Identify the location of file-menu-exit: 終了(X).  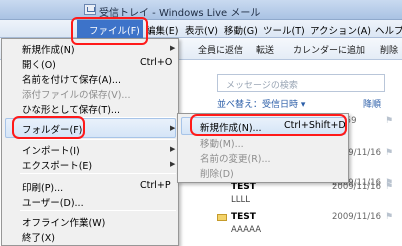
(38, 237).